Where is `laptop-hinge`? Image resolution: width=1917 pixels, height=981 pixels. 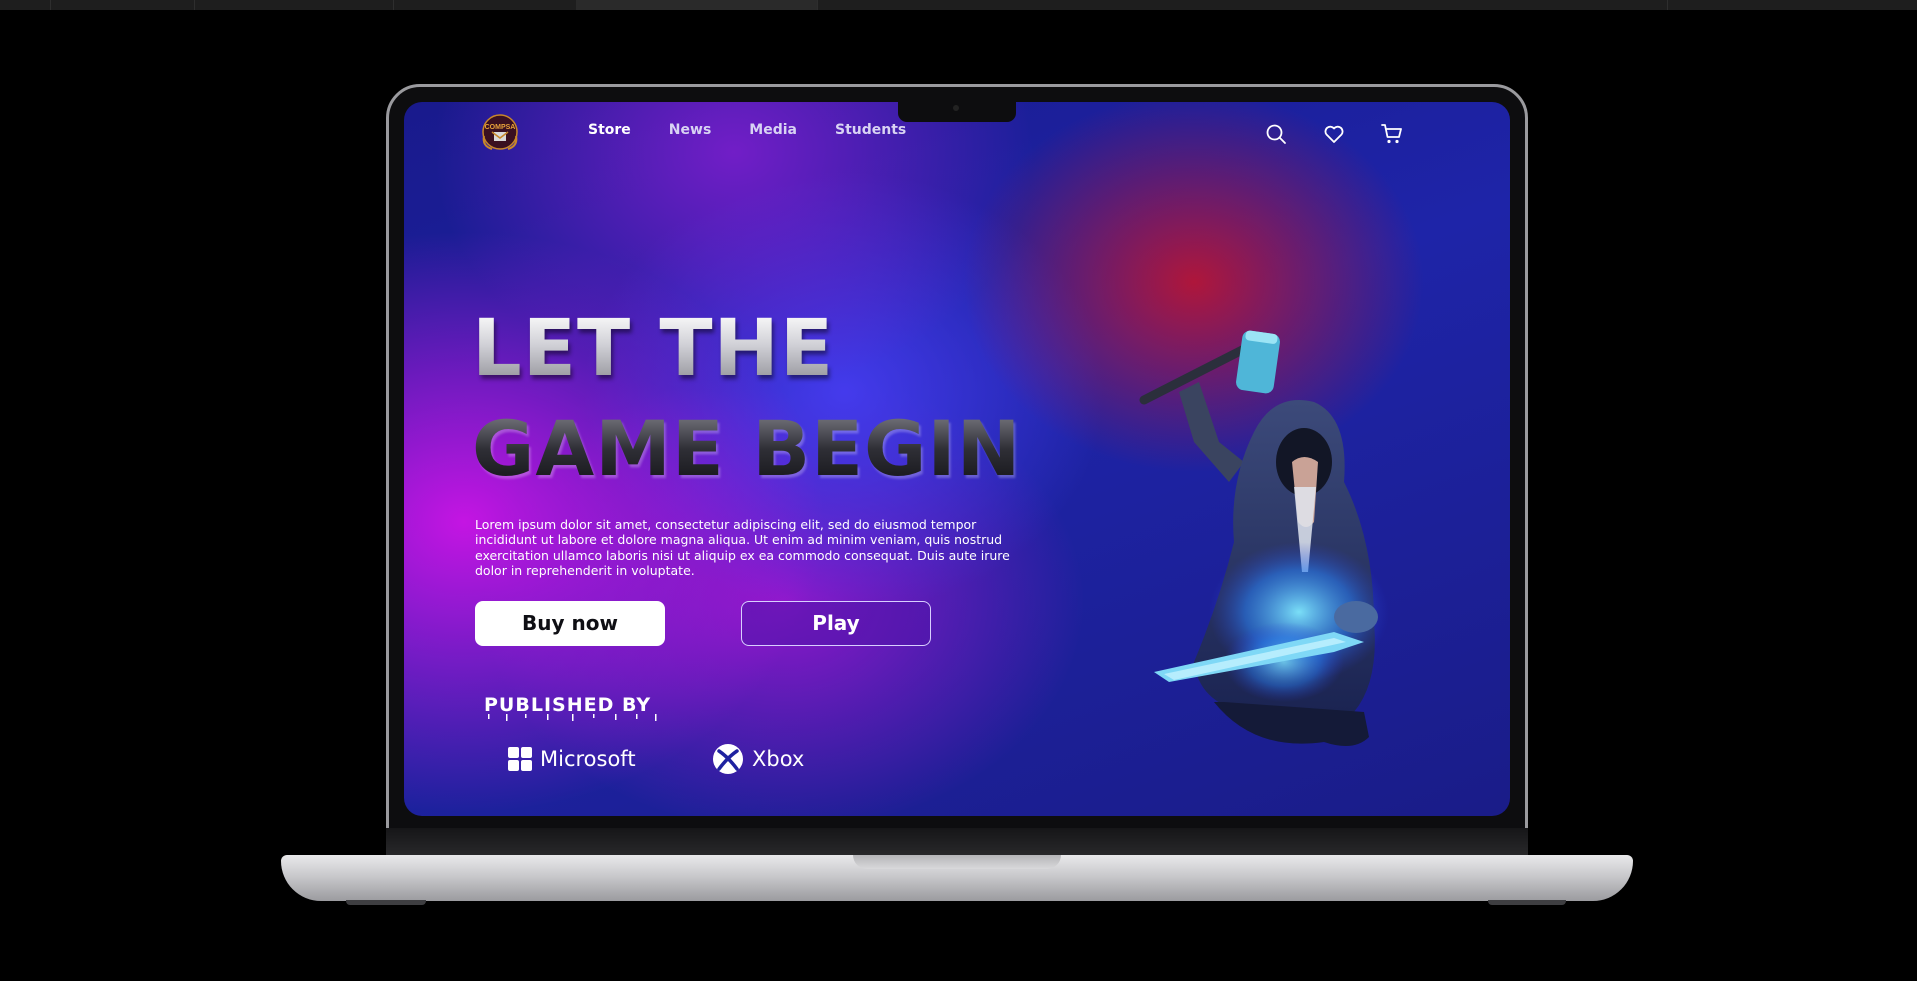
laptop-hinge is located at coordinates (957, 843).